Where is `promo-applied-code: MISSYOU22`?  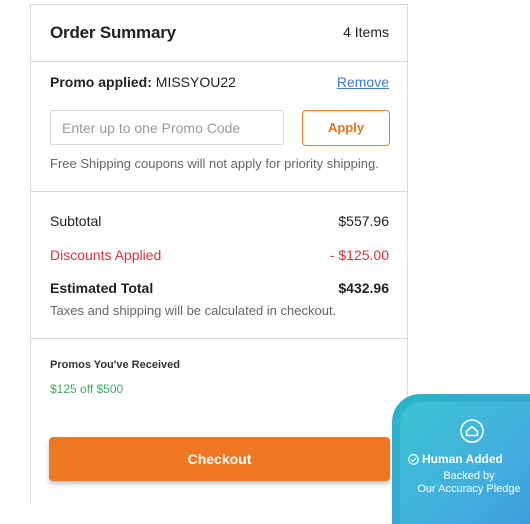
promo-applied-code: MISSYOU22 is located at coordinates (195, 82).